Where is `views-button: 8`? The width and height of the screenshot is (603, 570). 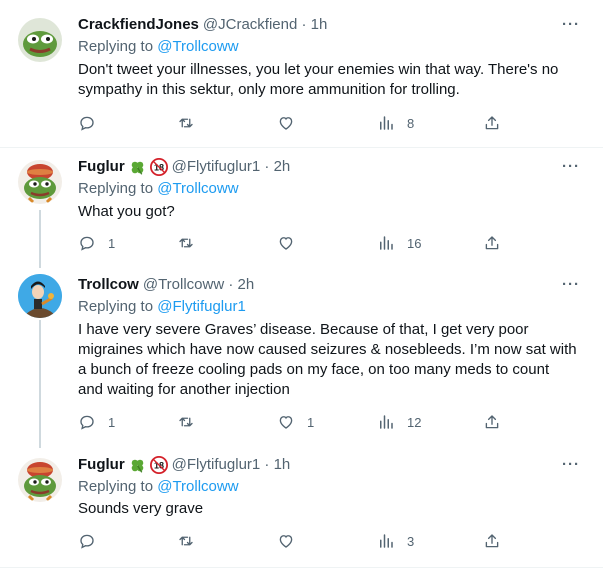
views-button: 8 is located at coordinates (395, 123).